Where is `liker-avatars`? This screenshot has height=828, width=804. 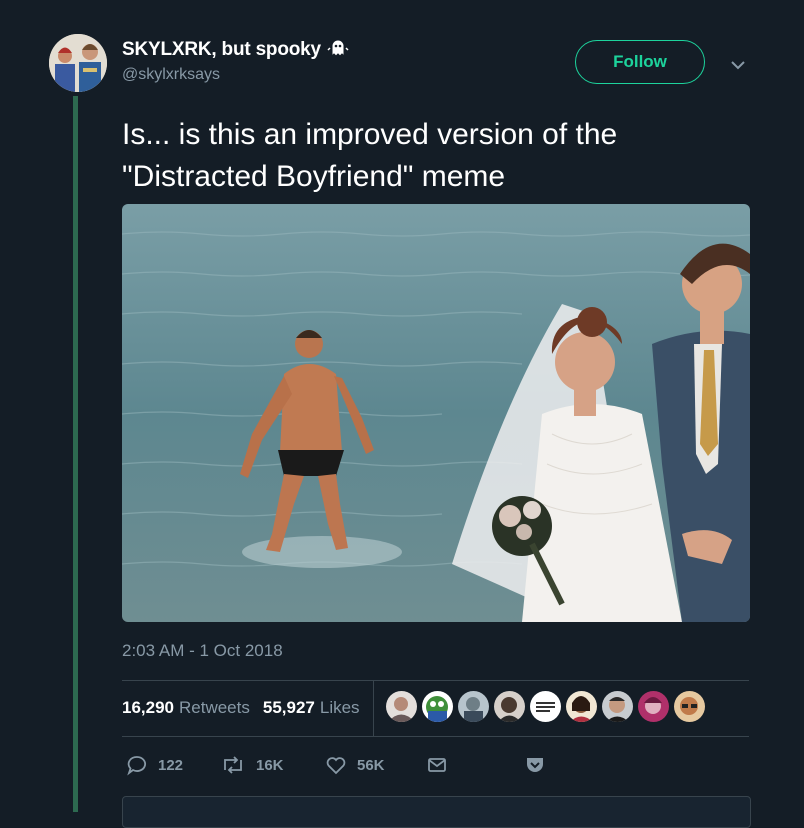 liker-avatars is located at coordinates (545, 706).